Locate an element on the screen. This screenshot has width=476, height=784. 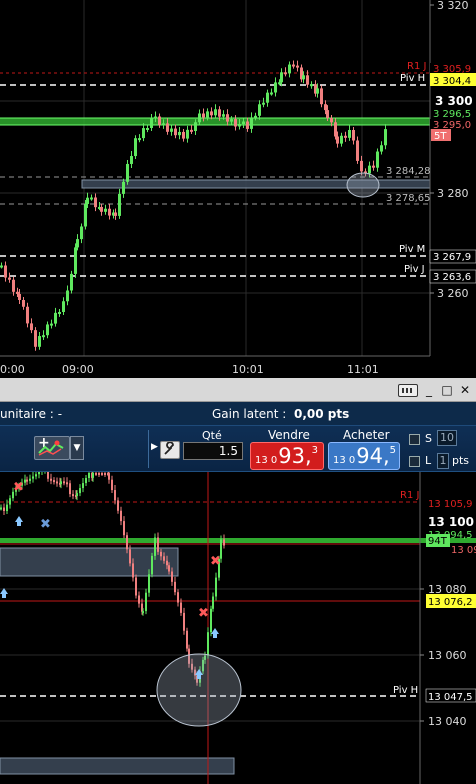
restore-button: □ is located at coordinates (447, 390).